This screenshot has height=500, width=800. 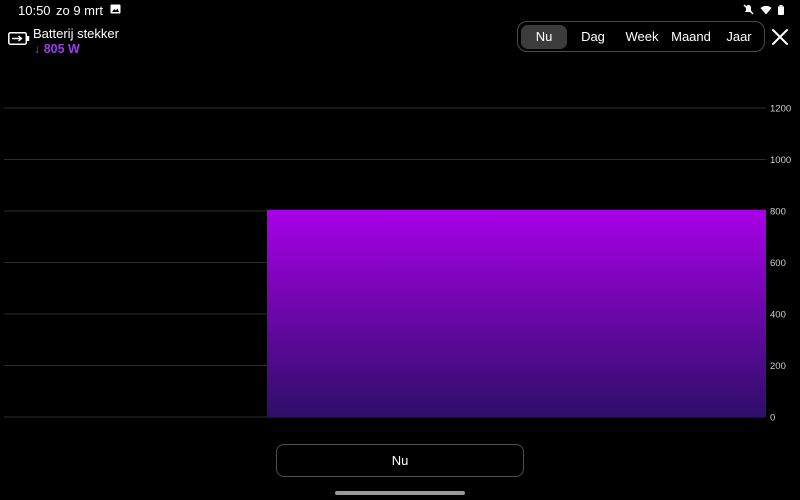 I want to click on y-tick-label: 200, so click(x=778, y=366).